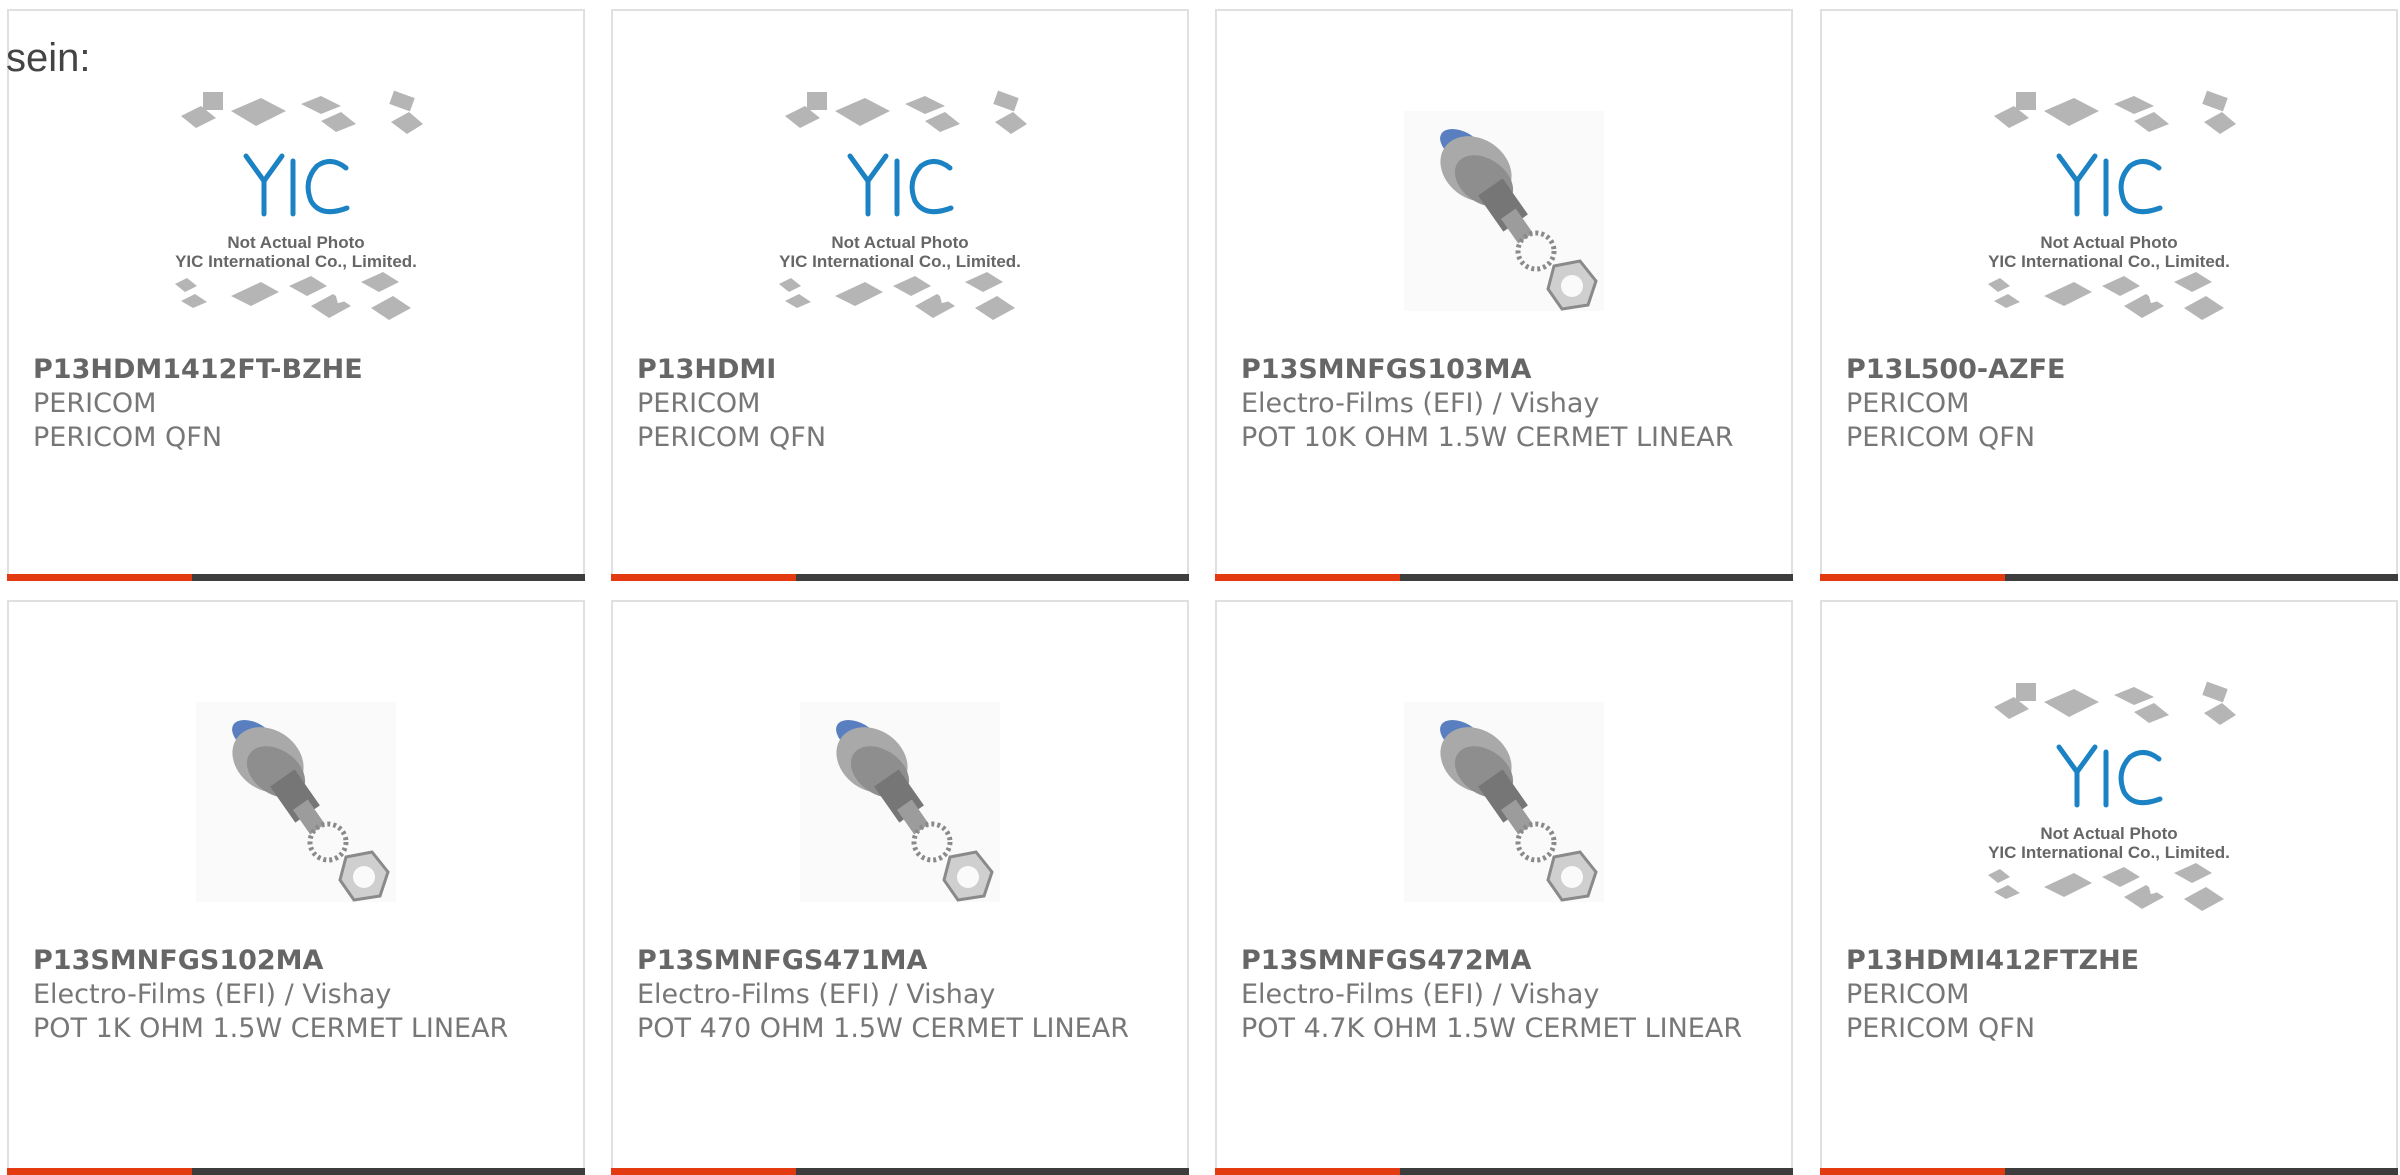 This screenshot has height=1175, width=2400. Describe the element at coordinates (902, 961) in the screenshot. I see `part-number-link: P13SMNFGS471MA` at that location.